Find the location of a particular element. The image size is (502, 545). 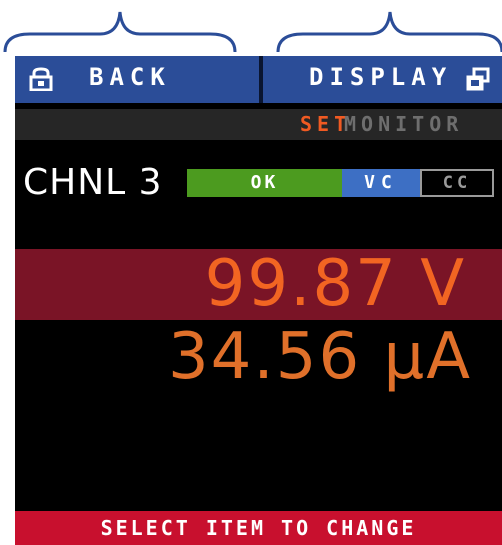

footer-hint: SELECT ITEM TO CHANGE is located at coordinates (258, 528).